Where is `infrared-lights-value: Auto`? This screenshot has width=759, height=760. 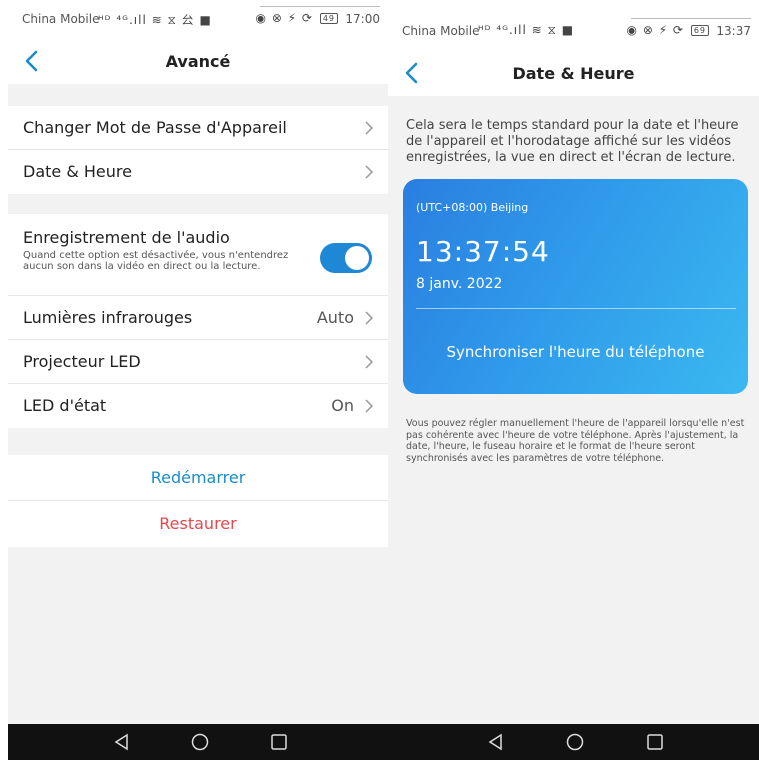
infrared-lights-value: Auto is located at coordinates (335, 317).